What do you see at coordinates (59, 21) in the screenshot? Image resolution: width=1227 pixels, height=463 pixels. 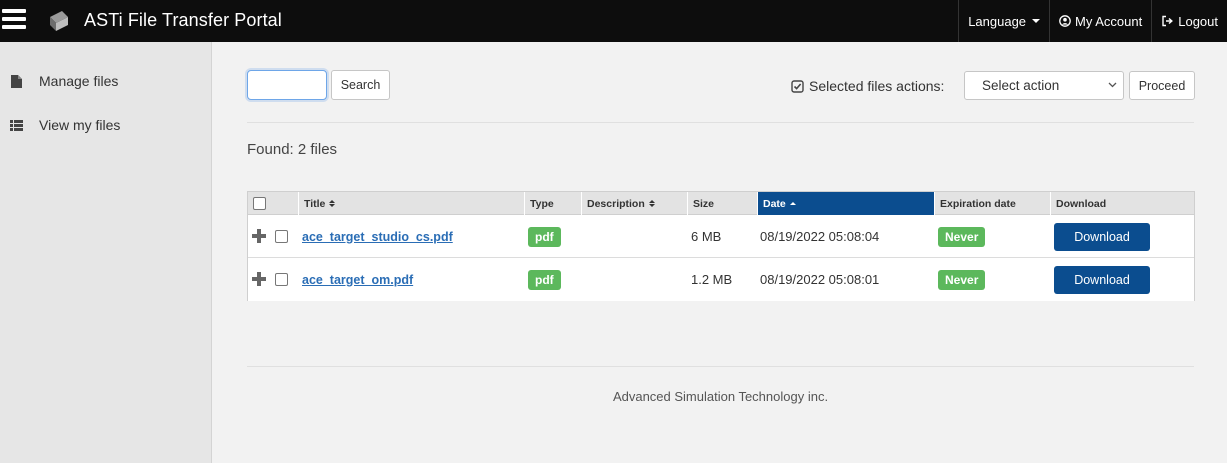 I see `asti-logo-icon` at bounding box center [59, 21].